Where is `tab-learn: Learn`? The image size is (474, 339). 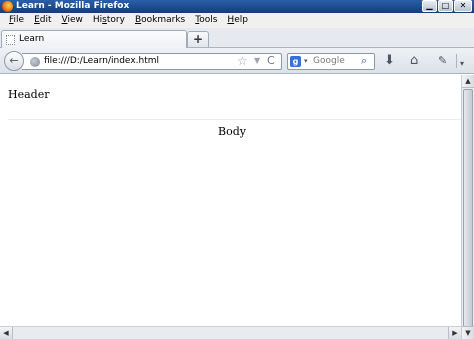 tab-learn: Learn is located at coordinates (94, 39).